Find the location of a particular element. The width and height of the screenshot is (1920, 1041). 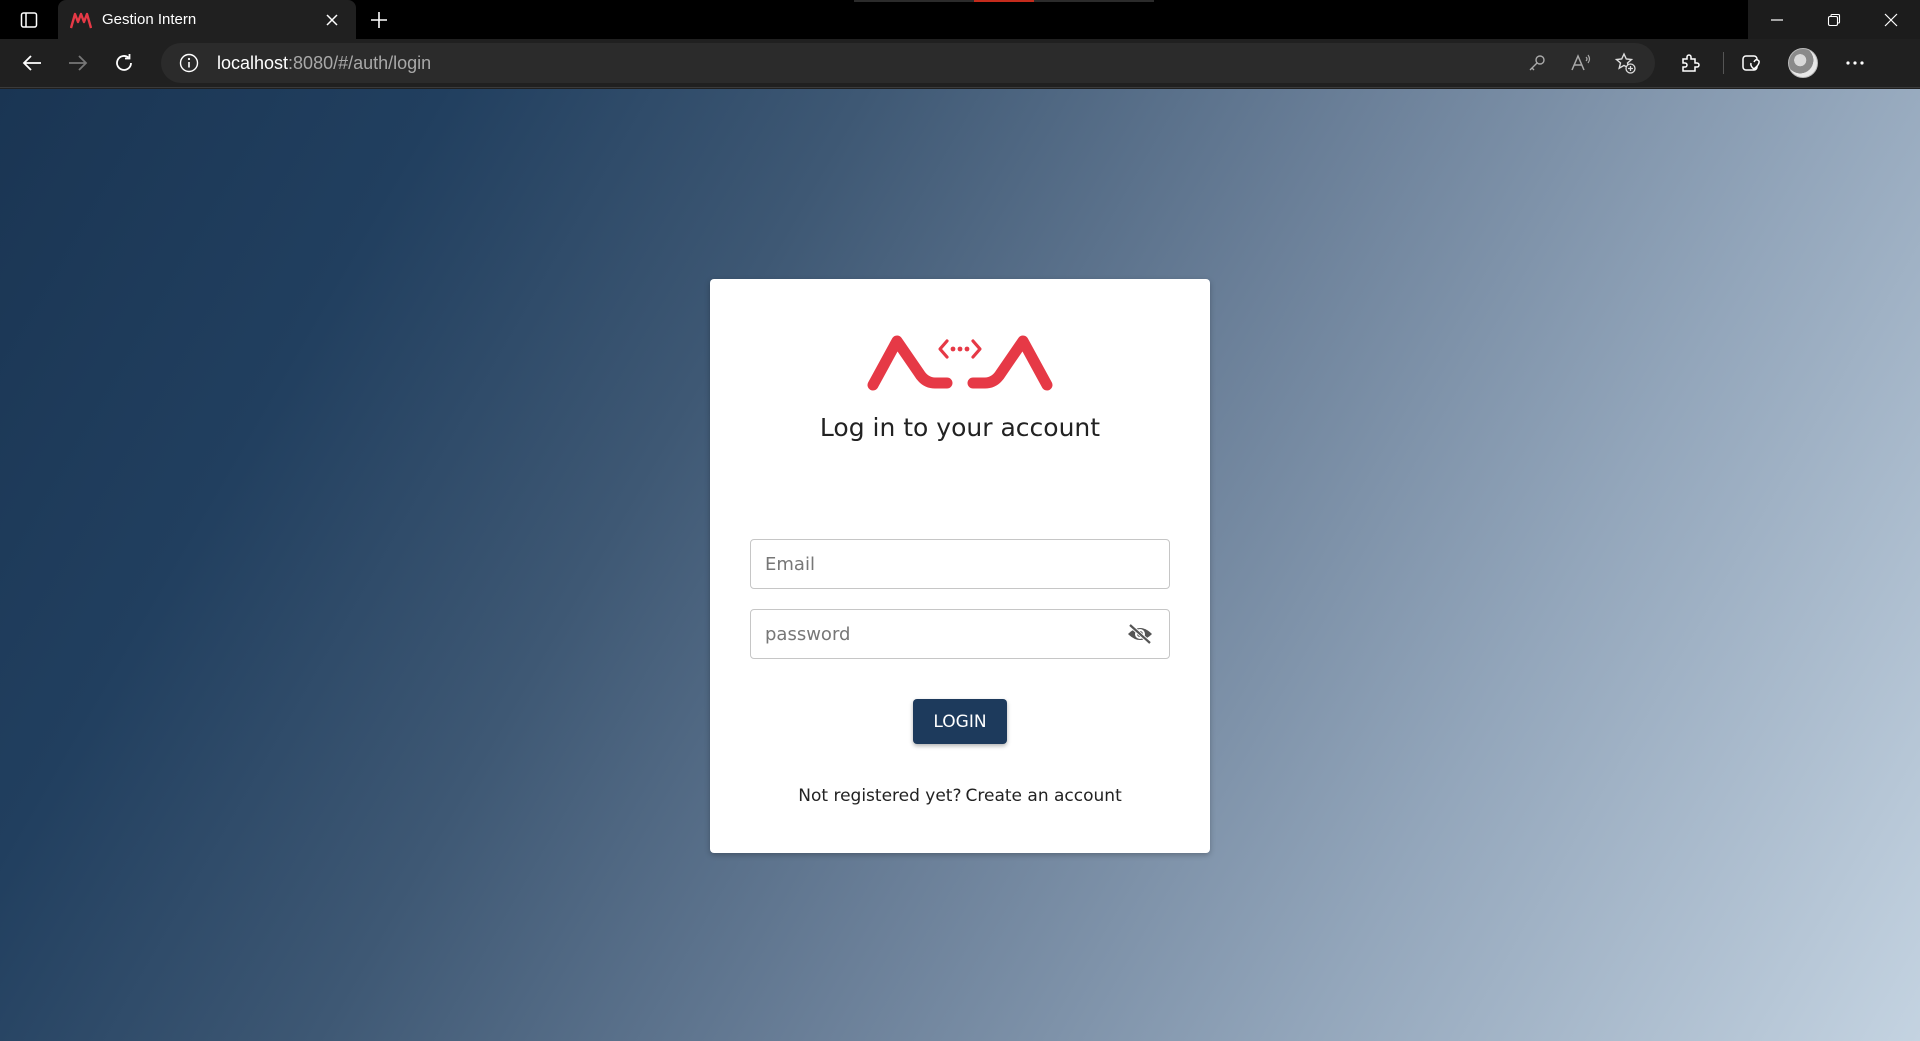

browser-titlebar: Gestion Intern is located at coordinates (960, 19).